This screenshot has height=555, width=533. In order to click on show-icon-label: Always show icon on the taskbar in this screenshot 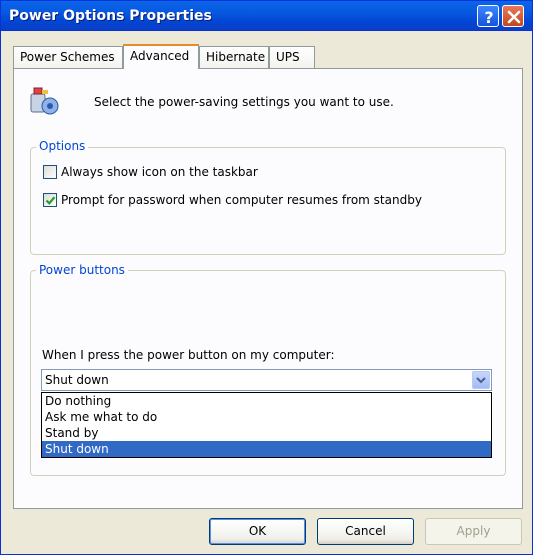, I will do `click(159, 172)`.